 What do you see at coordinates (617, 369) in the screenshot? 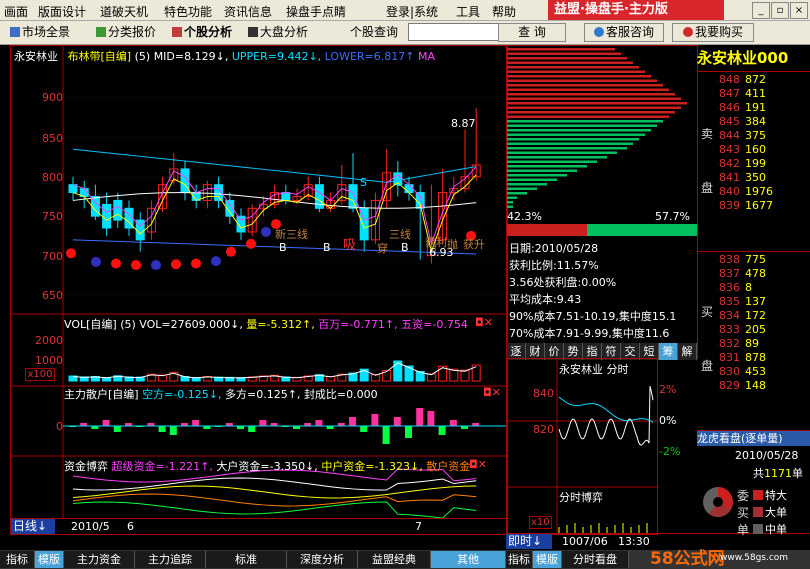
I see `intraday-mode: 分时` at bounding box center [617, 369].